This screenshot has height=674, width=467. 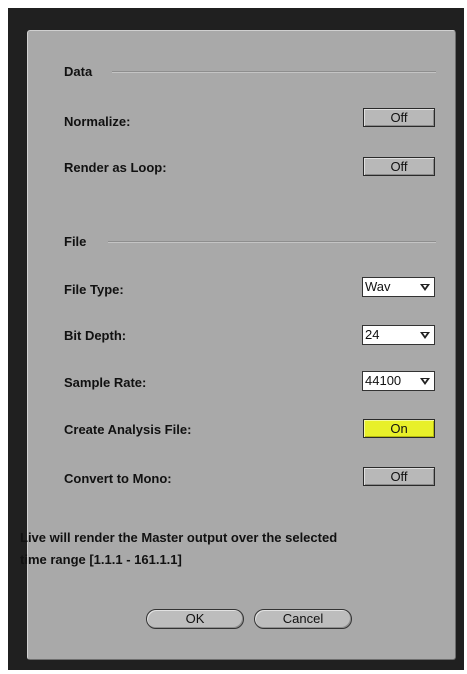 What do you see at coordinates (383, 380) in the screenshot?
I see `sample-rate-value: 44100` at bounding box center [383, 380].